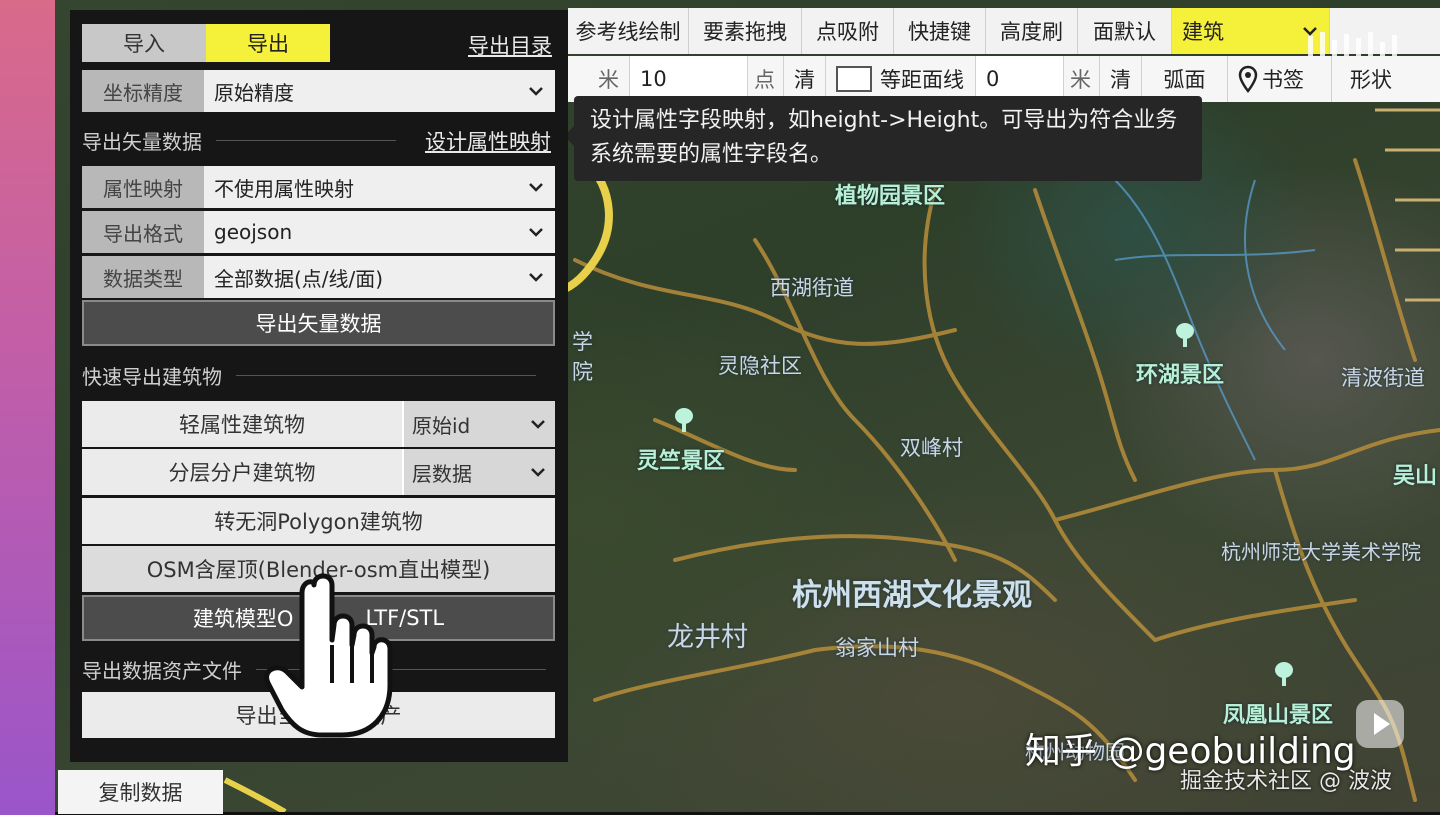  Describe the element at coordinates (379, 187) in the screenshot. I see `attr-mapping-select: 不使用属性映射` at that location.